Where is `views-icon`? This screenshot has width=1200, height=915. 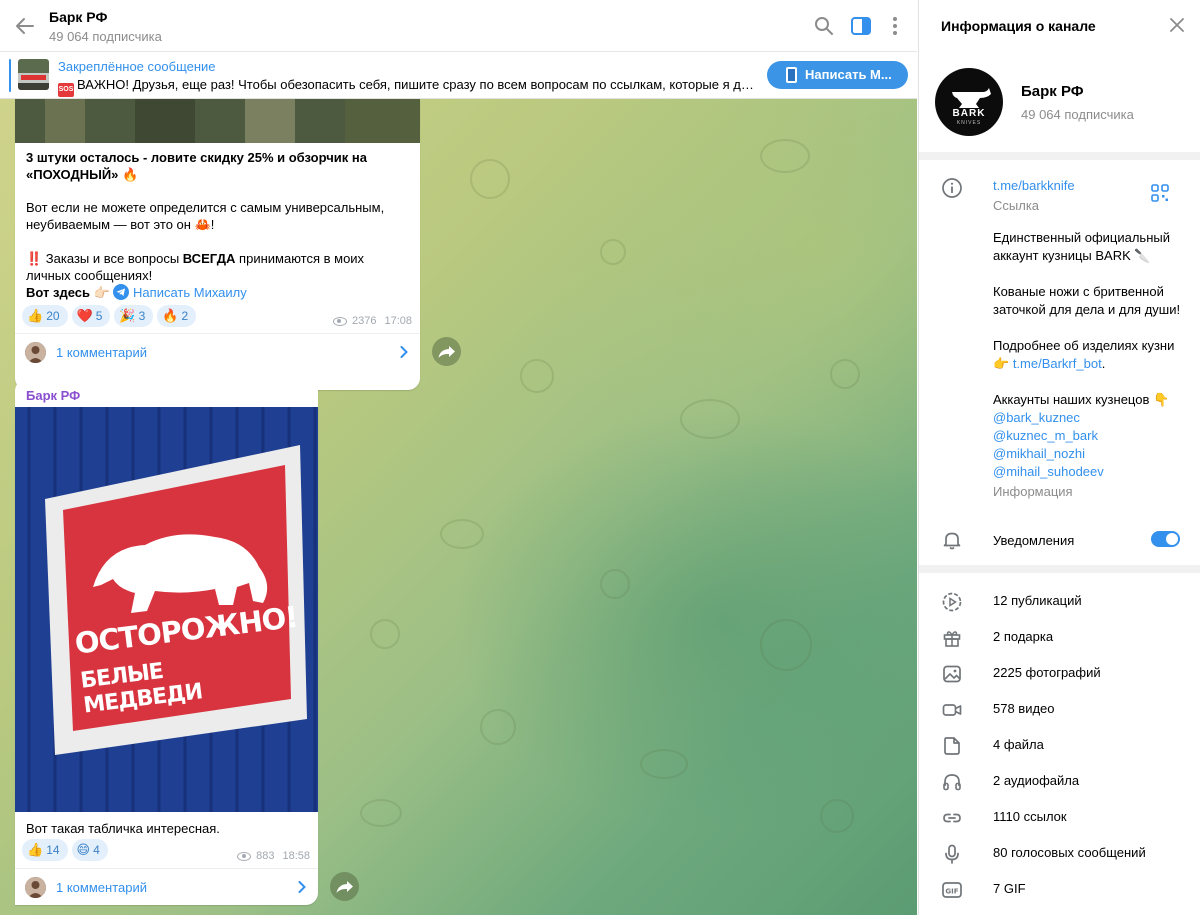
views-icon is located at coordinates (339, 321).